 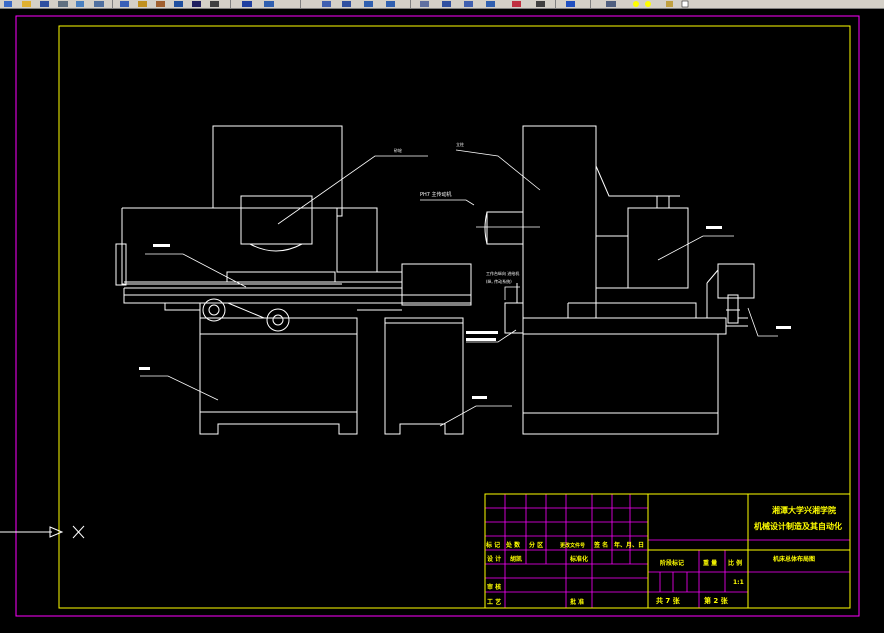 I want to click on row-approve: 批 准, so click(x=577, y=602).